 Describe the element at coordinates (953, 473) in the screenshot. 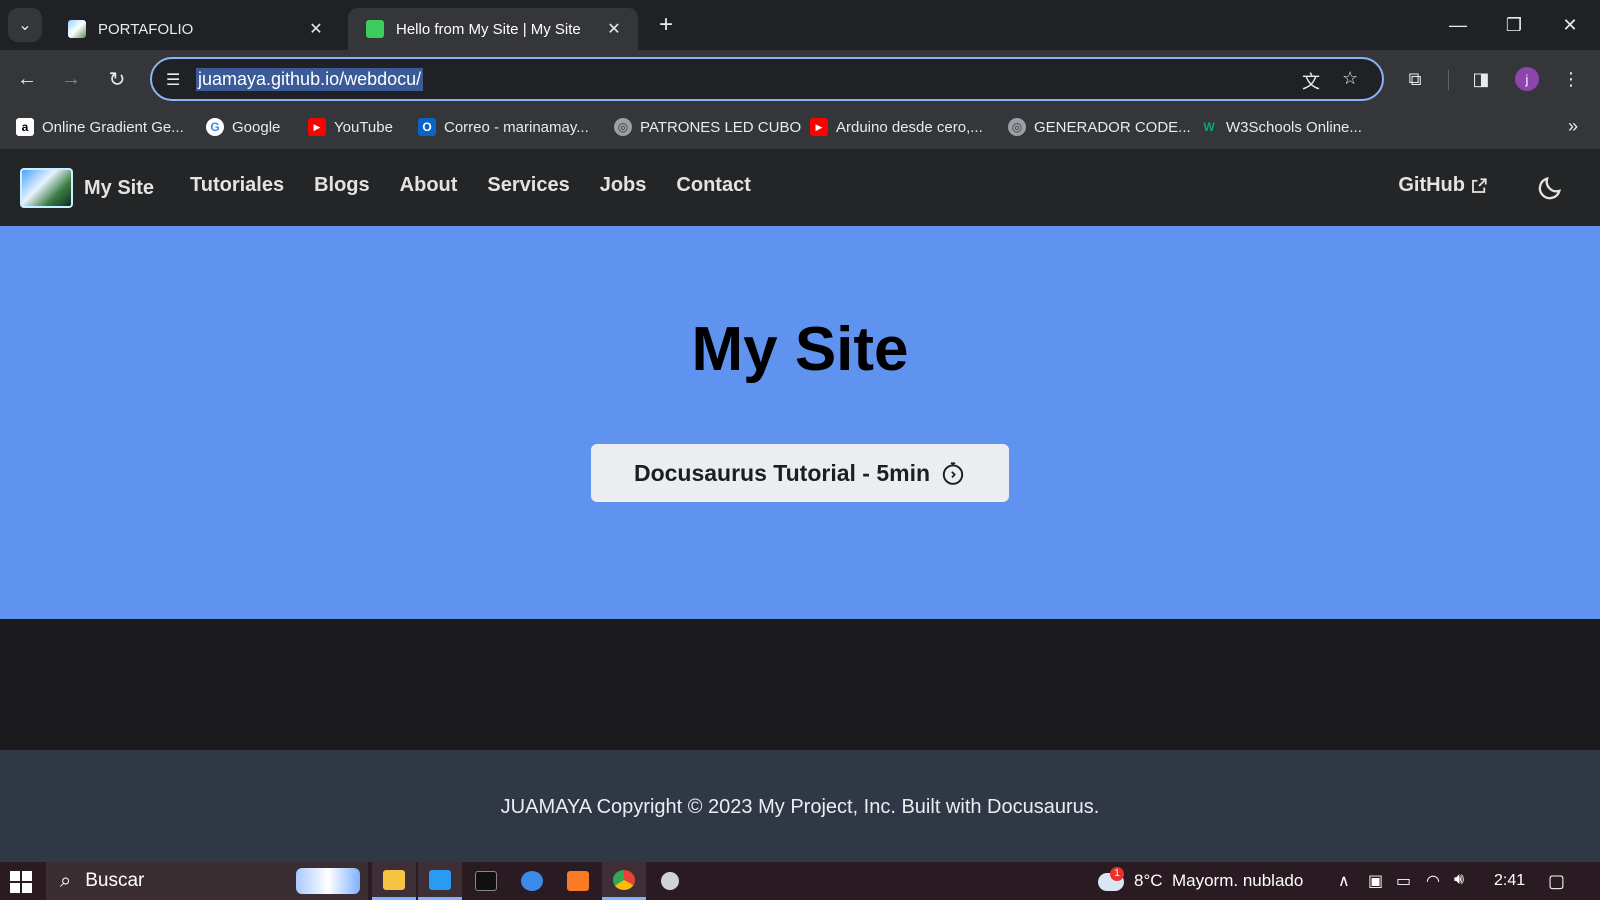

I see `stopwatch-icon` at that location.